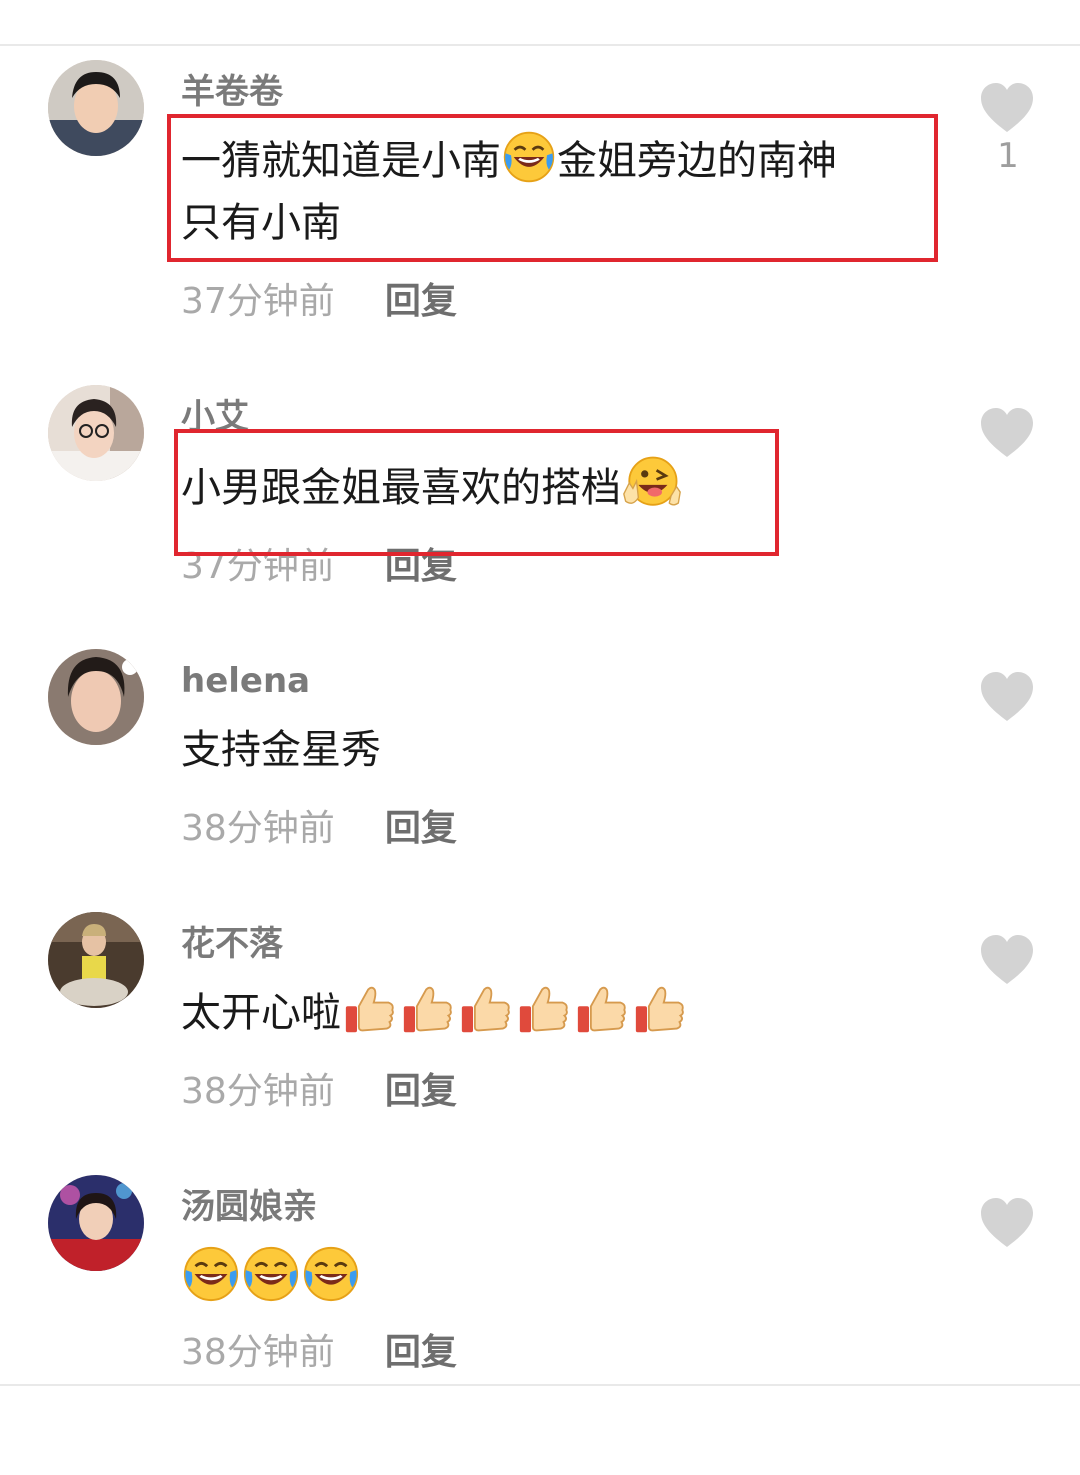 This screenshot has width=1080, height=1475. What do you see at coordinates (551, 750) in the screenshot?
I see `comment-text: 支持金星秀` at bounding box center [551, 750].